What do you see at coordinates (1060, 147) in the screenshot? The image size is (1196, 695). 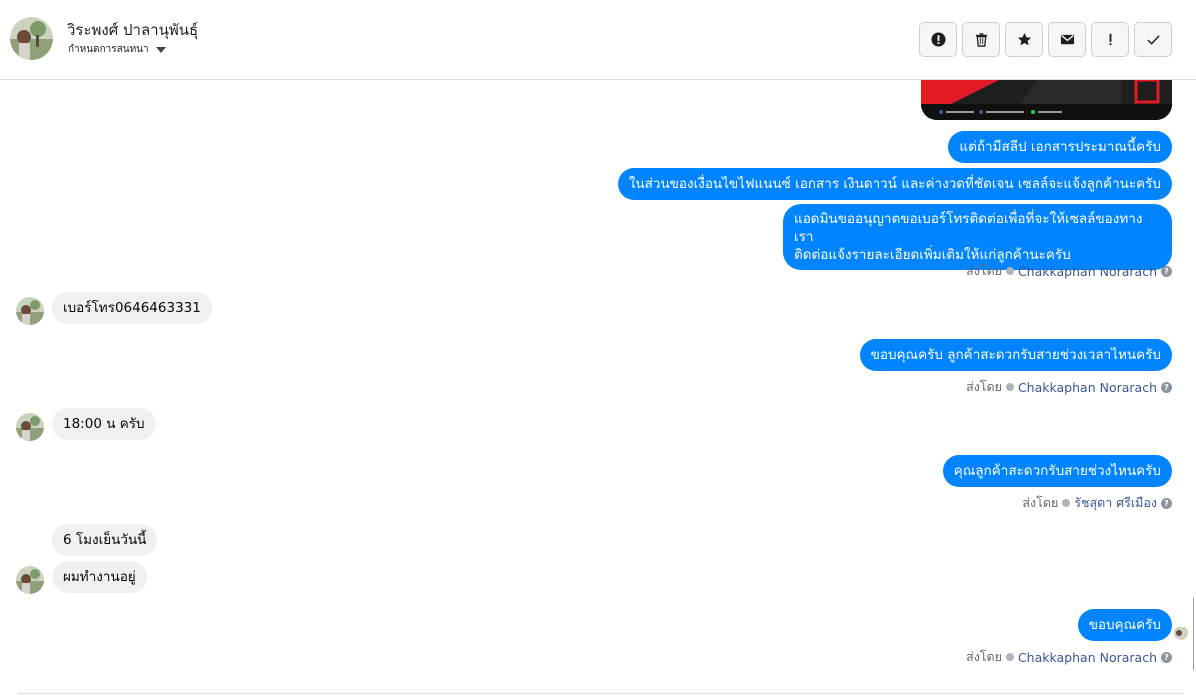 I see `outgoing-message: แต่ถ้ามีสลีป เอกสารประมาณนี้ครับ` at bounding box center [1060, 147].